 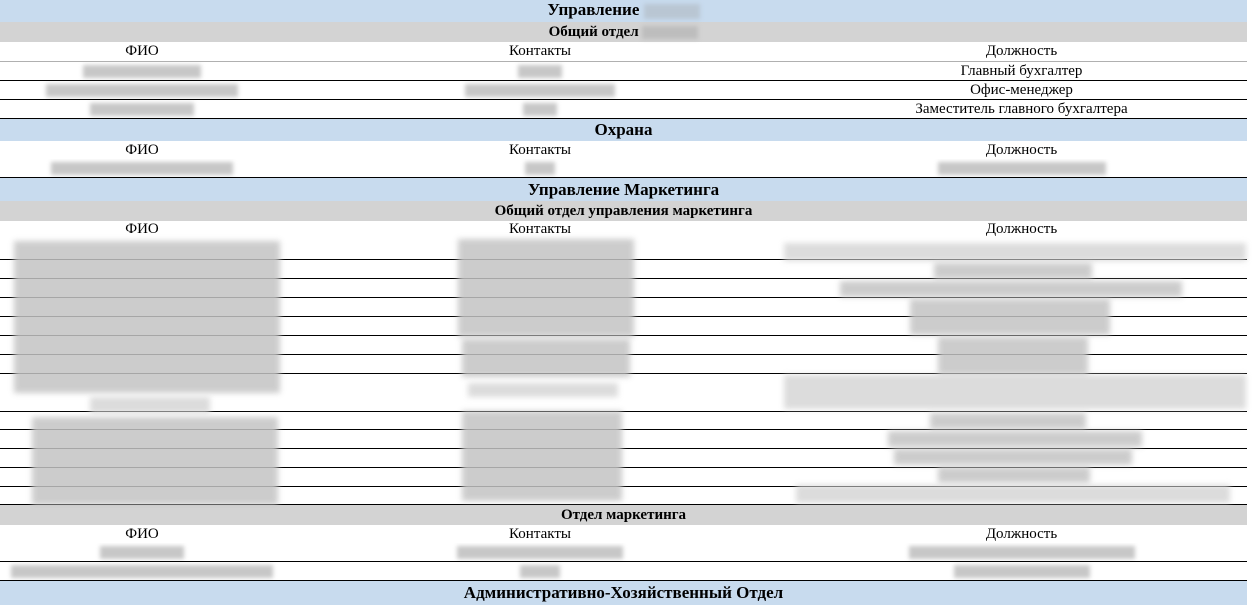 What do you see at coordinates (623, 90) in the screenshot?
I see `table-row: Офис-менеджер` at bounding box center [623, 90].